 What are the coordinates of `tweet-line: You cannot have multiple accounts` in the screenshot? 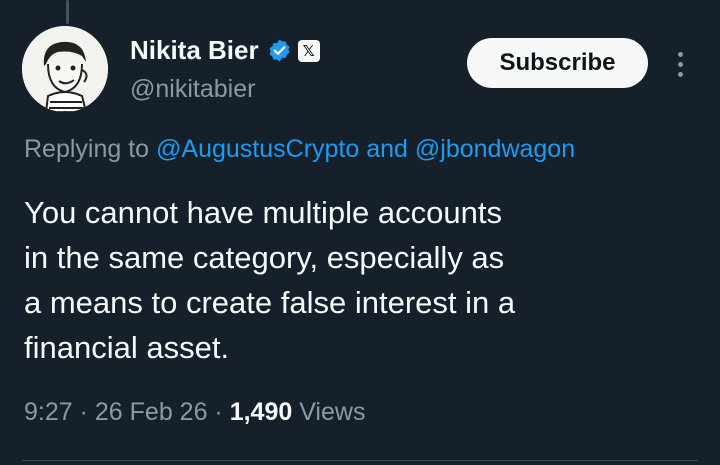 It's located at (263, 212).